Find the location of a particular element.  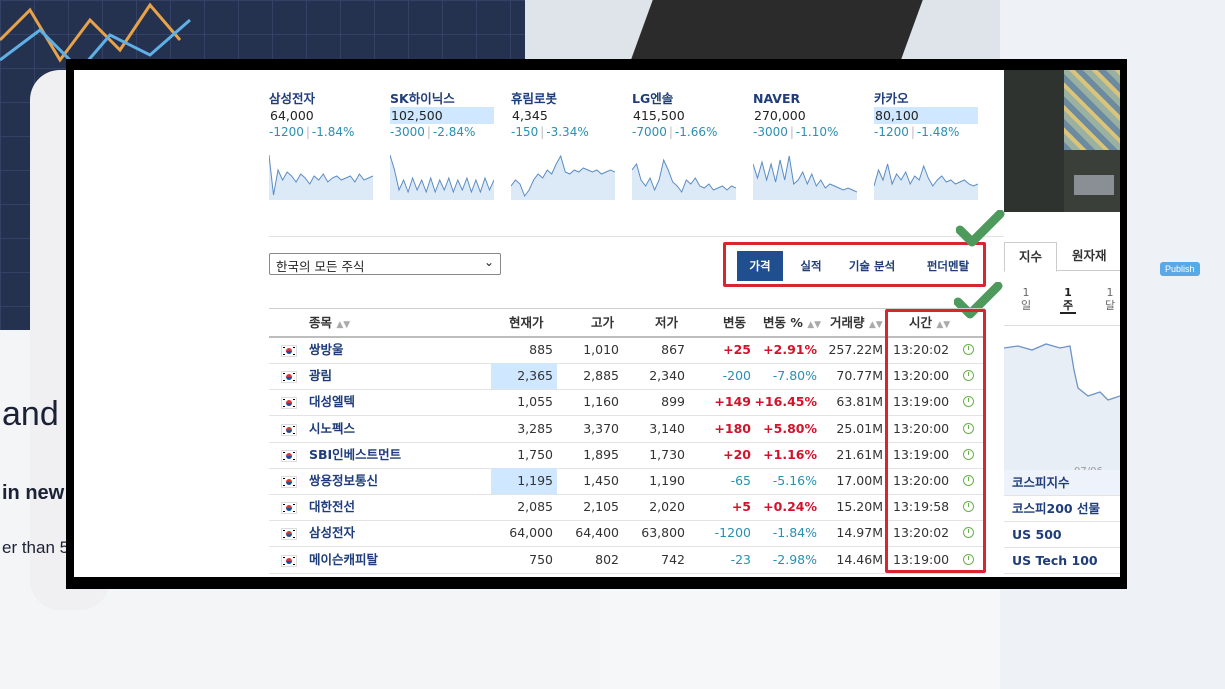

check-icon is located at coordinates (980, 228).